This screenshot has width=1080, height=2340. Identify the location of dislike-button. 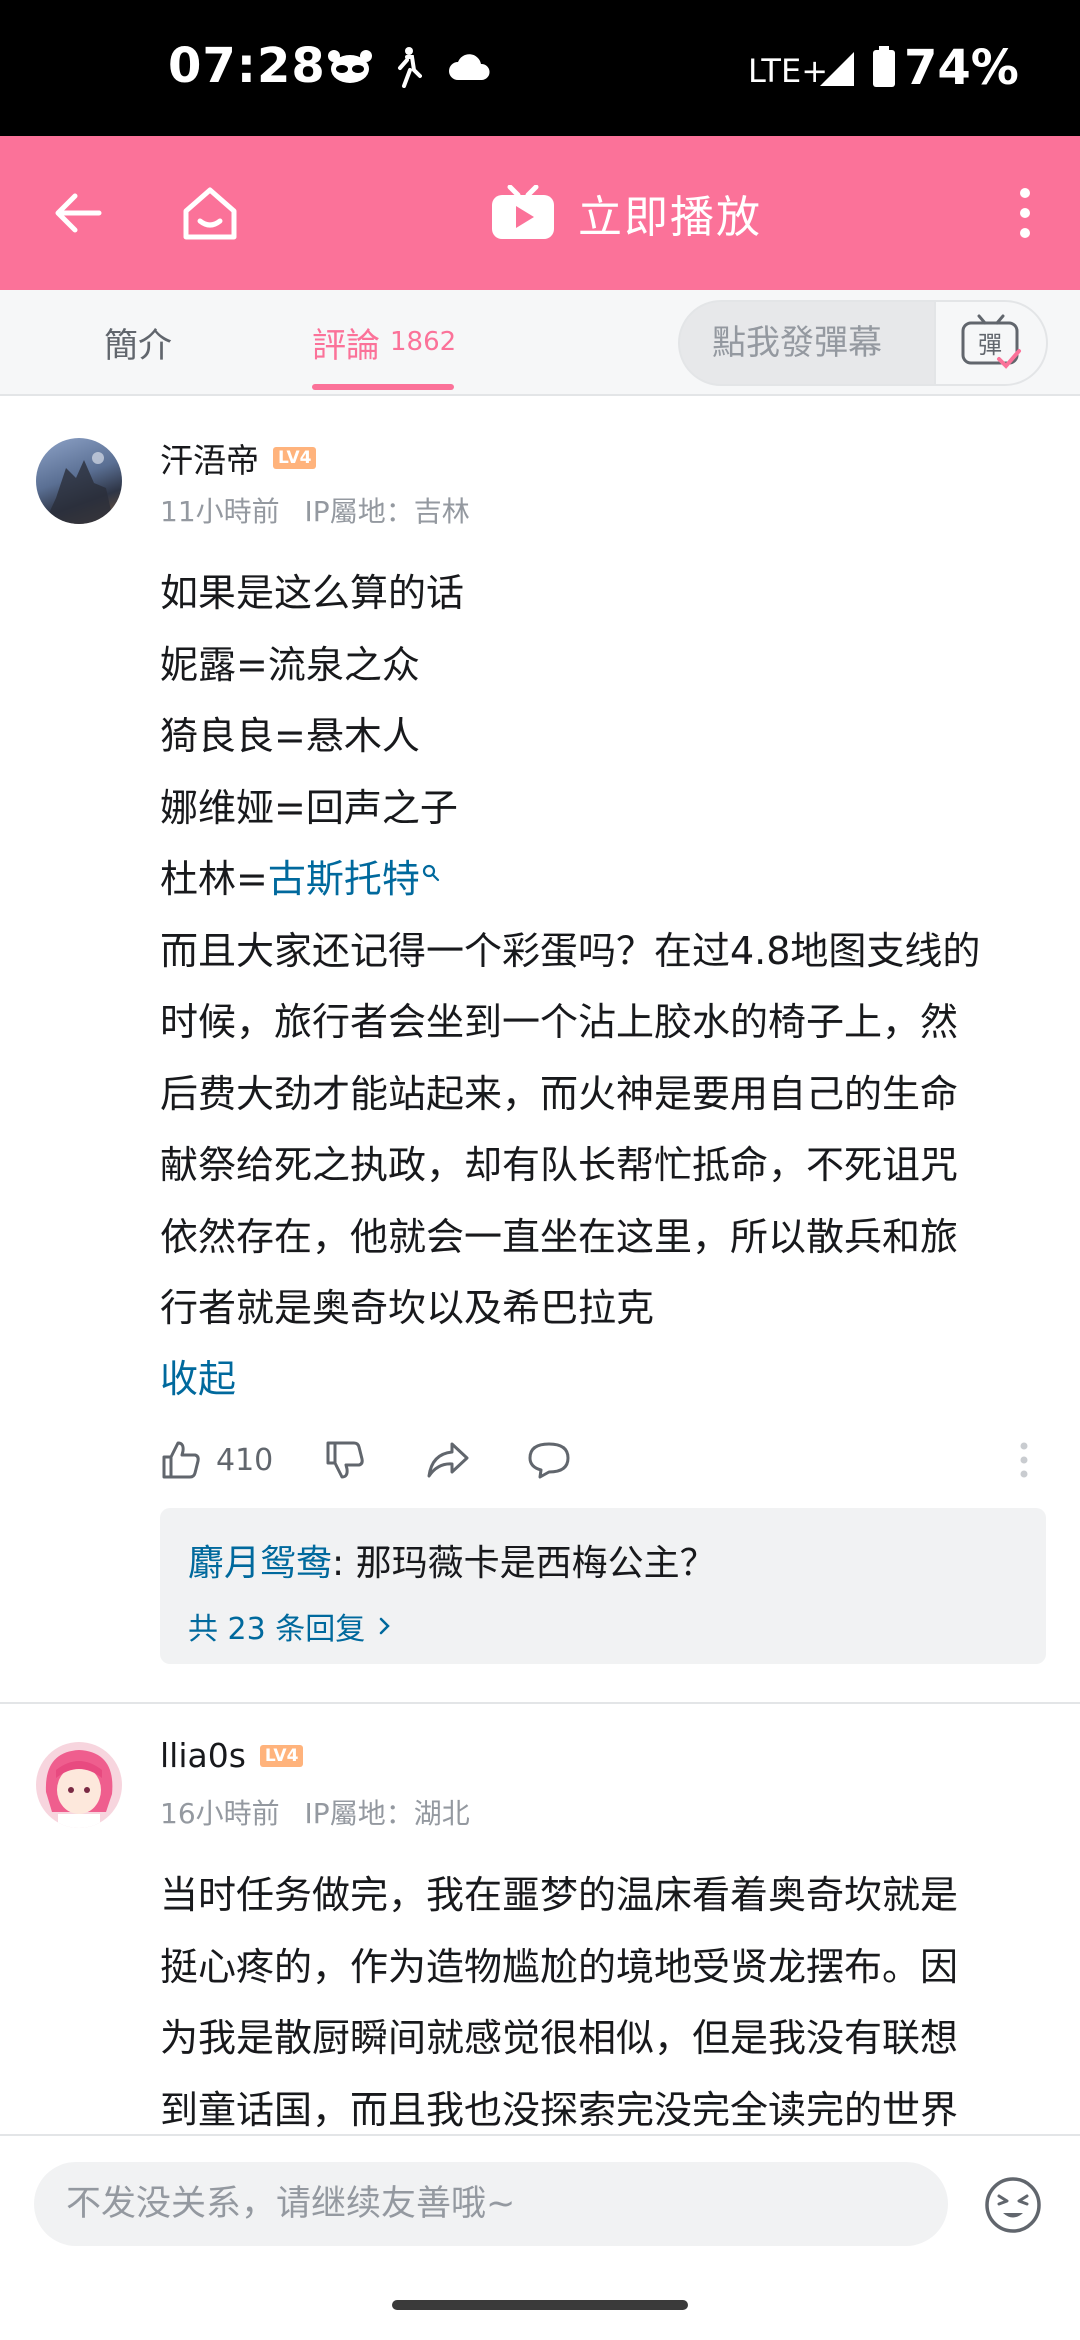
(345, 1460).